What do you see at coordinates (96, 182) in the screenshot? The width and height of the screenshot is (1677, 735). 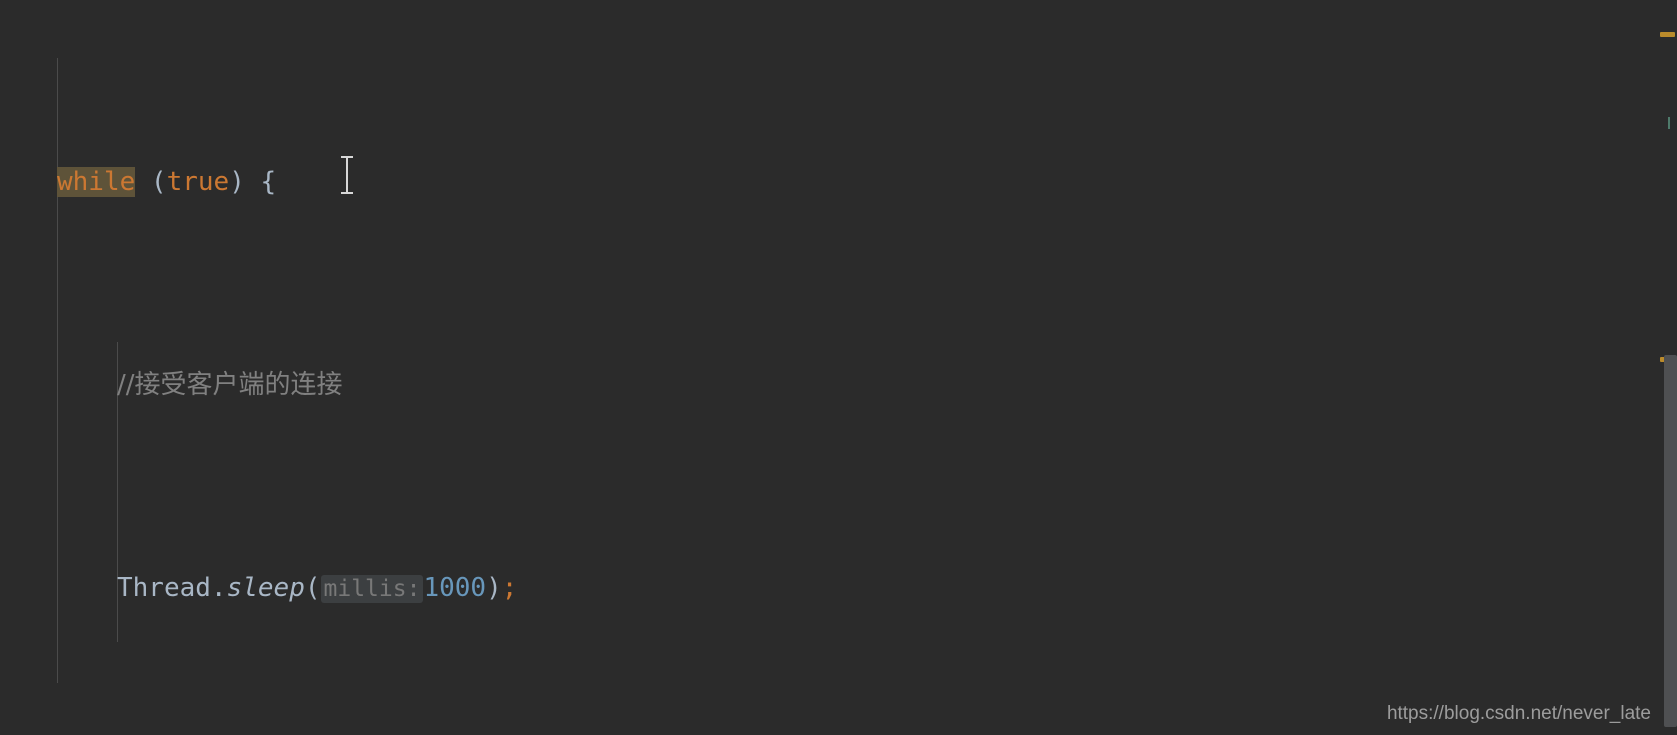 I see `keyword-while: while` at bounding box center [96, 182].